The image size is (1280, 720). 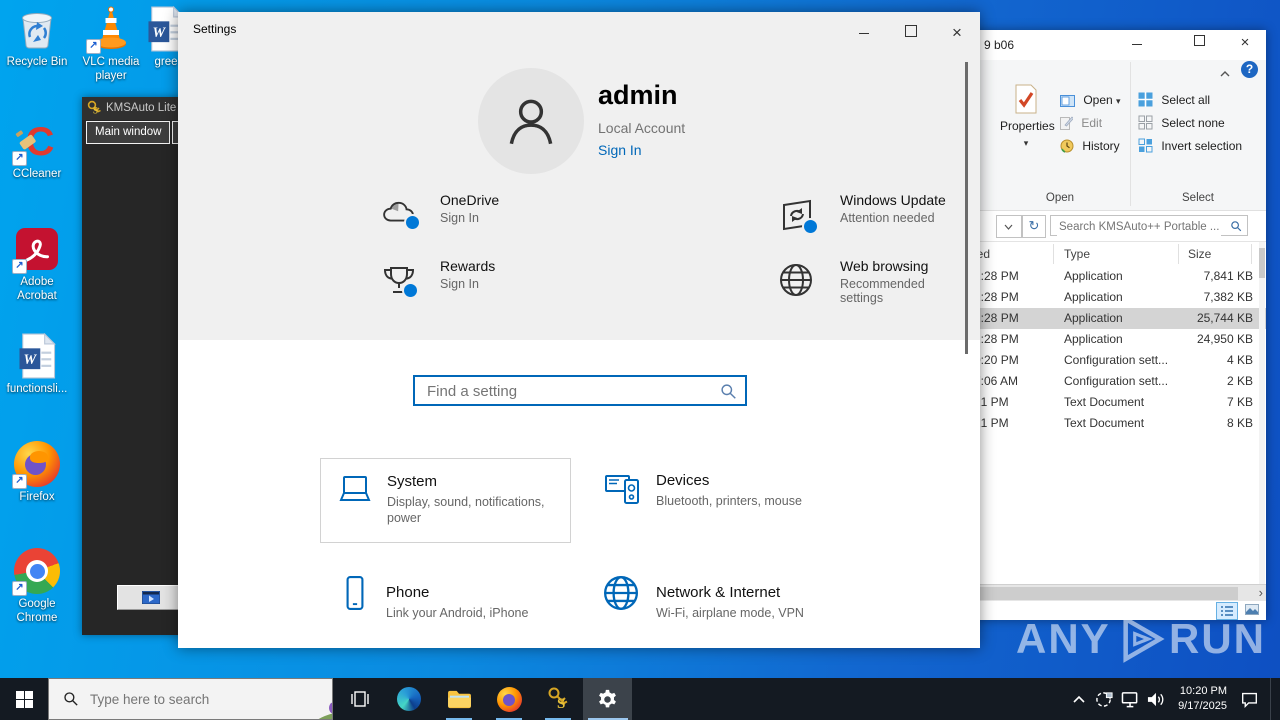 I want to click on tab-main-window: Main window, so click(x=128, y=132).